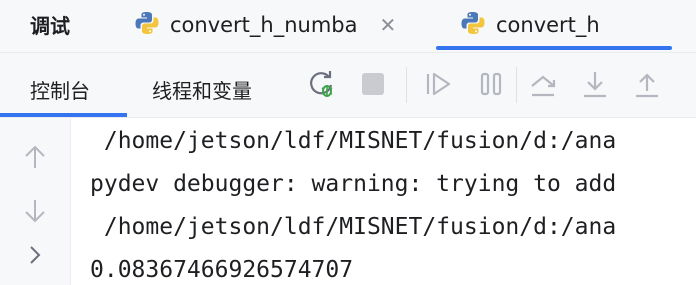 The height and width of the screenshot is (285, 696). Describe the element at coordinates (35, 157) in the screenshot. I see `arrow-up-icon` at that location.